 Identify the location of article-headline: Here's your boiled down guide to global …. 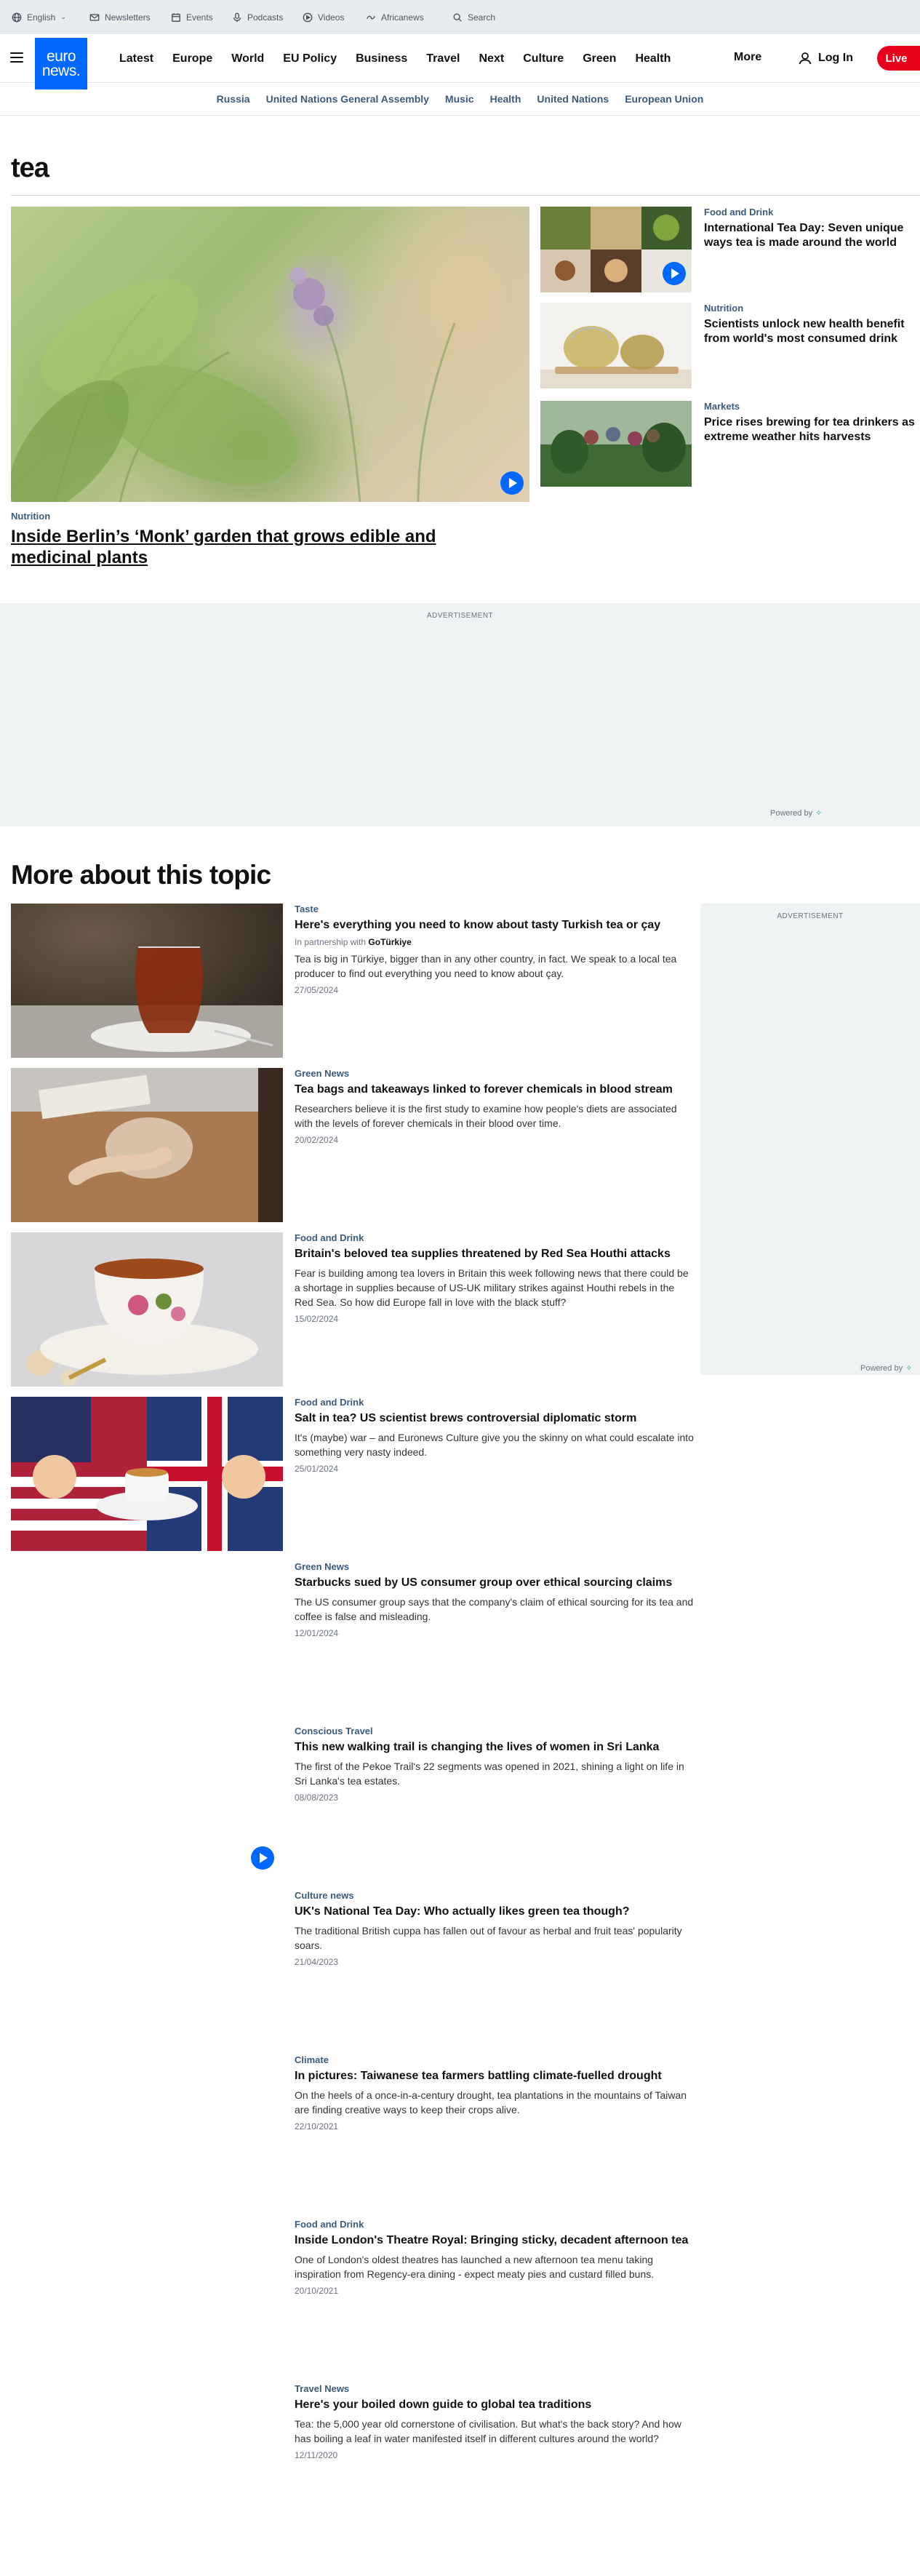
(495, 2405).